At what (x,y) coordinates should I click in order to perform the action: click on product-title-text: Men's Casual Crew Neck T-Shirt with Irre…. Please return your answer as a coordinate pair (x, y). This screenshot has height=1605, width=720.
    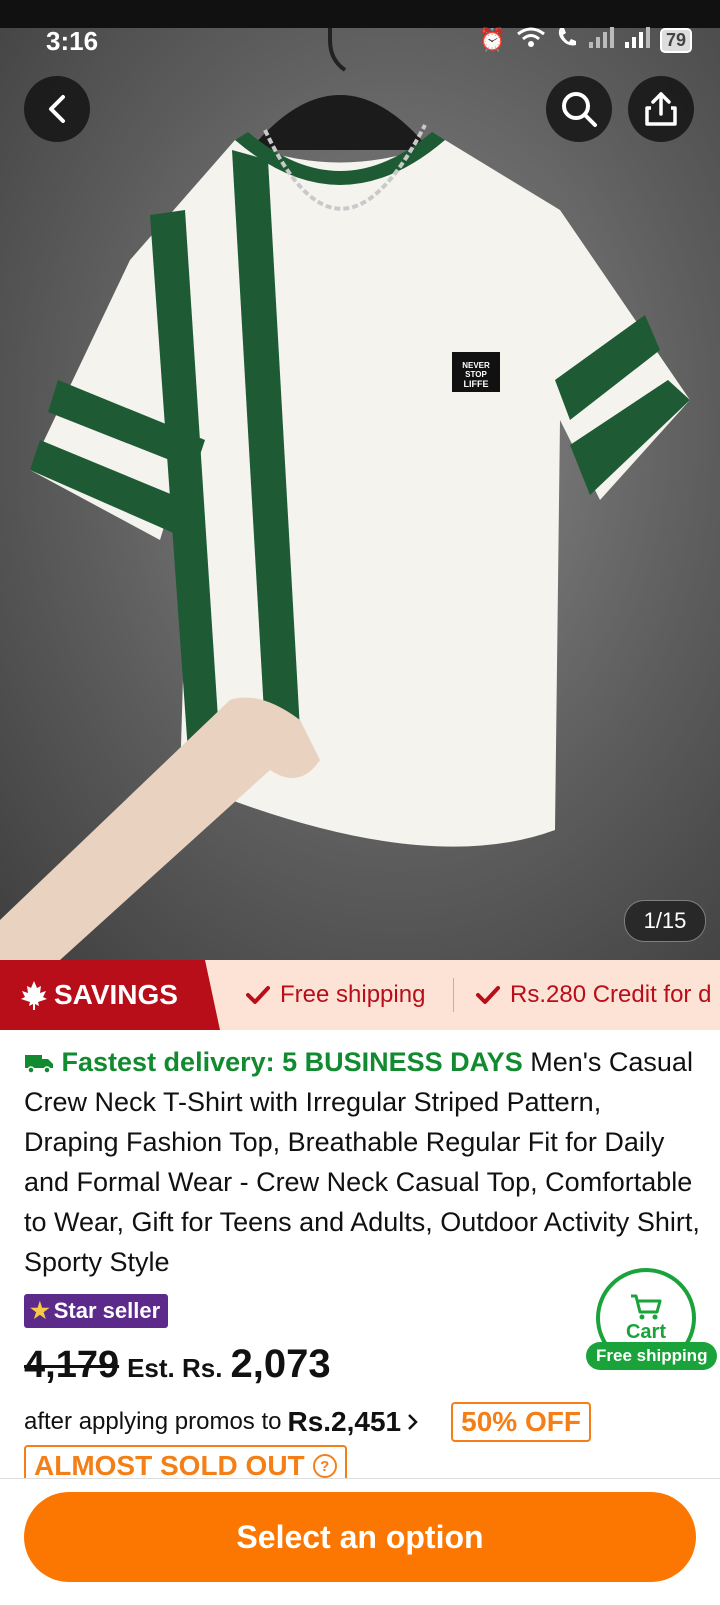
    Looking at the image, I should click on (362, 1162).